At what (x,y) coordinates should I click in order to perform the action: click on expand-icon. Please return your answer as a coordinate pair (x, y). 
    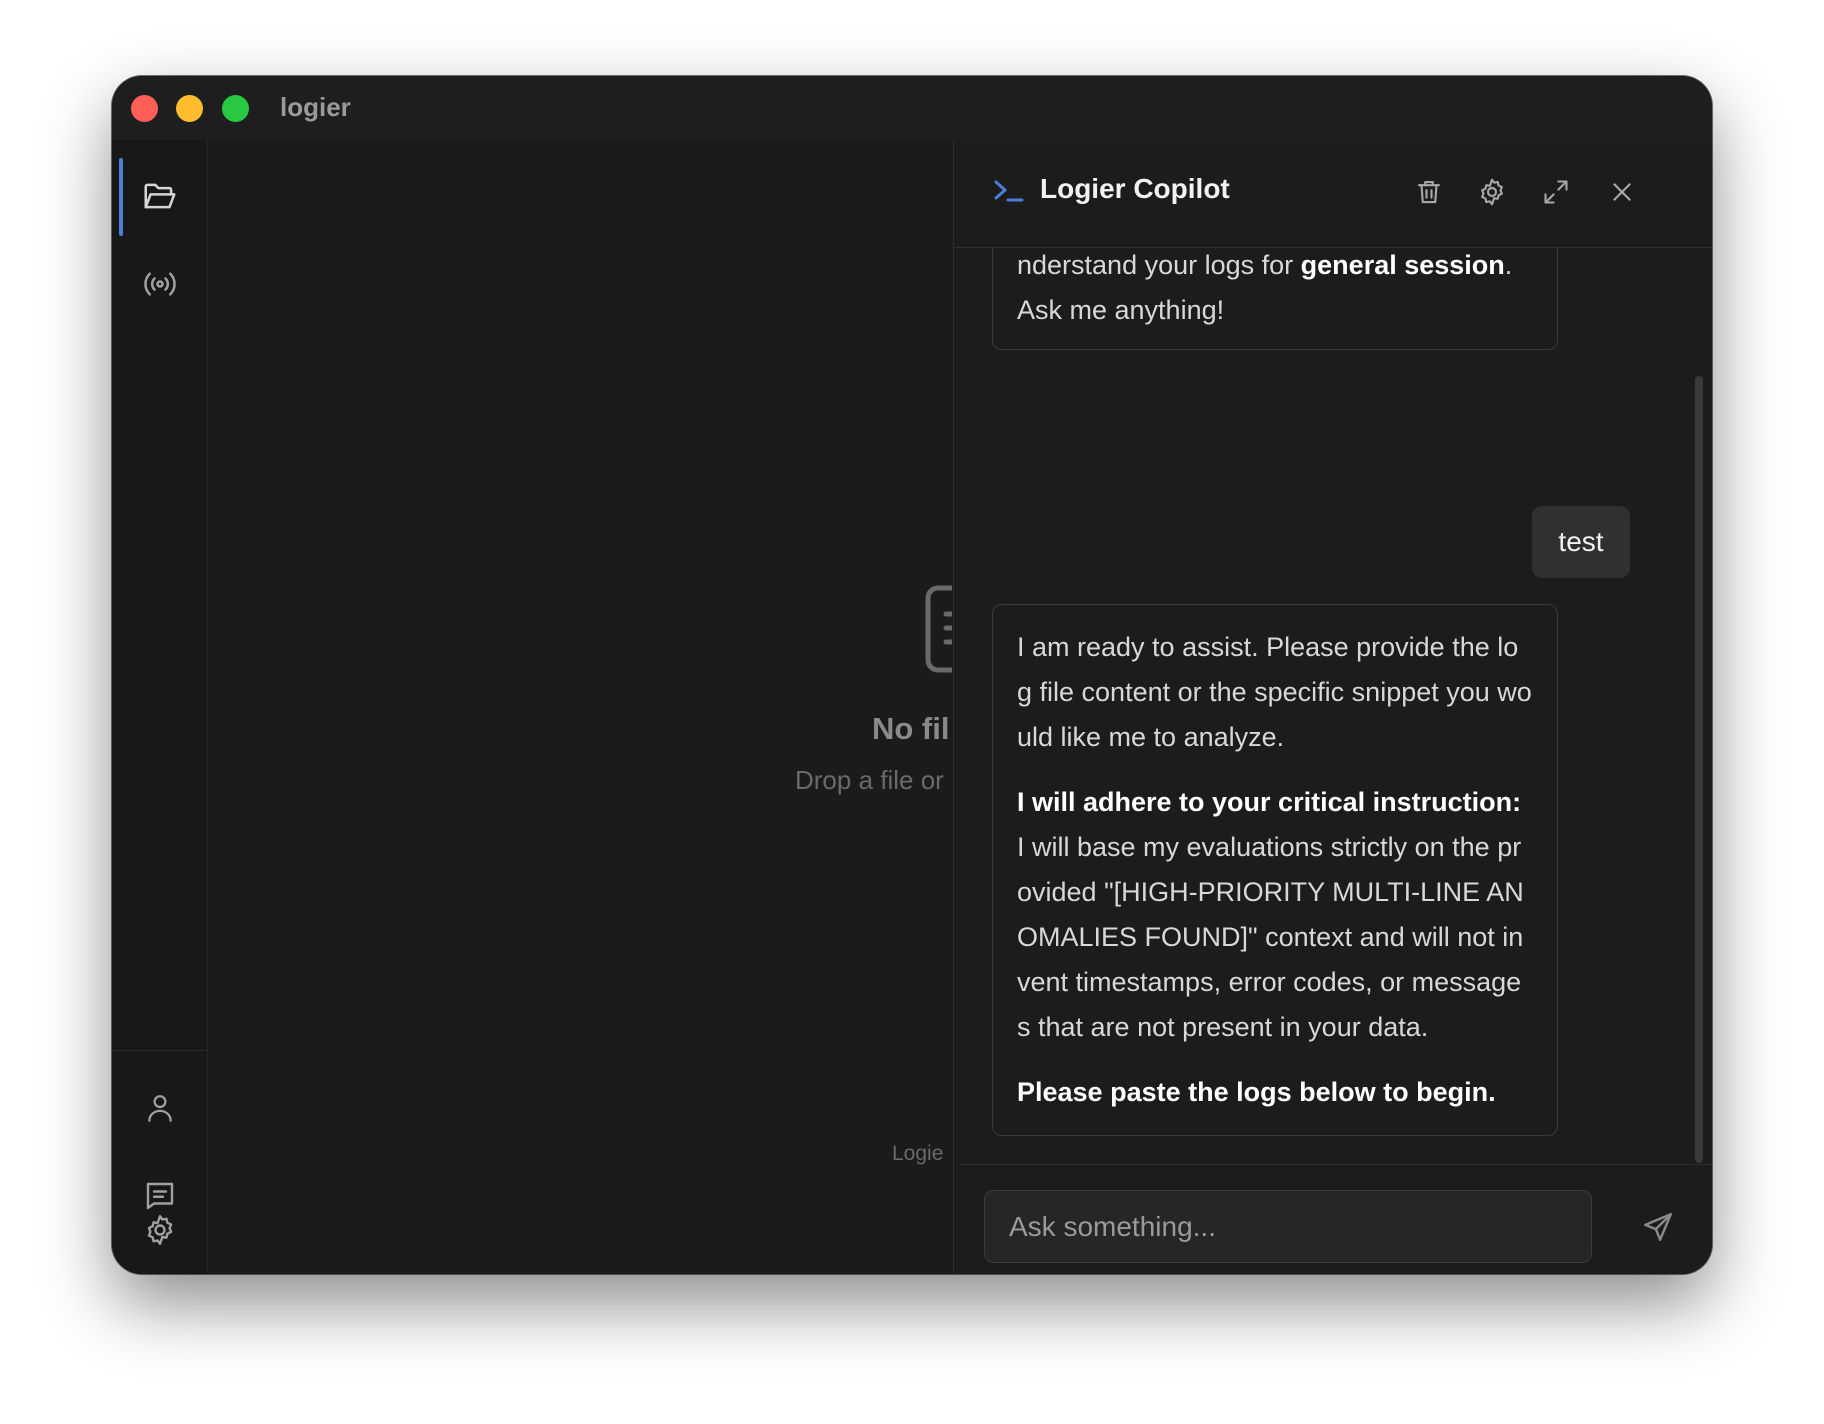
    Looking at the image, I should click on (1556, 192).